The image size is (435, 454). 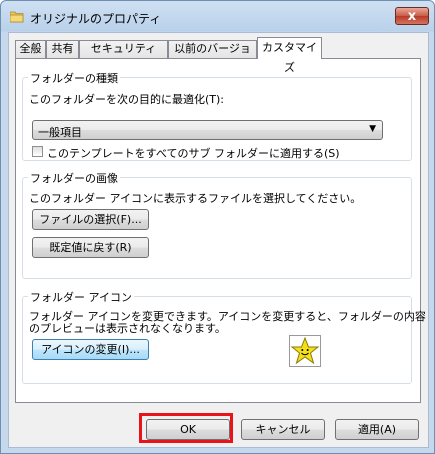 What do you see at coordinates (127, 99) in the screenshot?
I see `optimize-description: このフォルダーを次の目的に最適化(T):` at bounding box center [127, 99].